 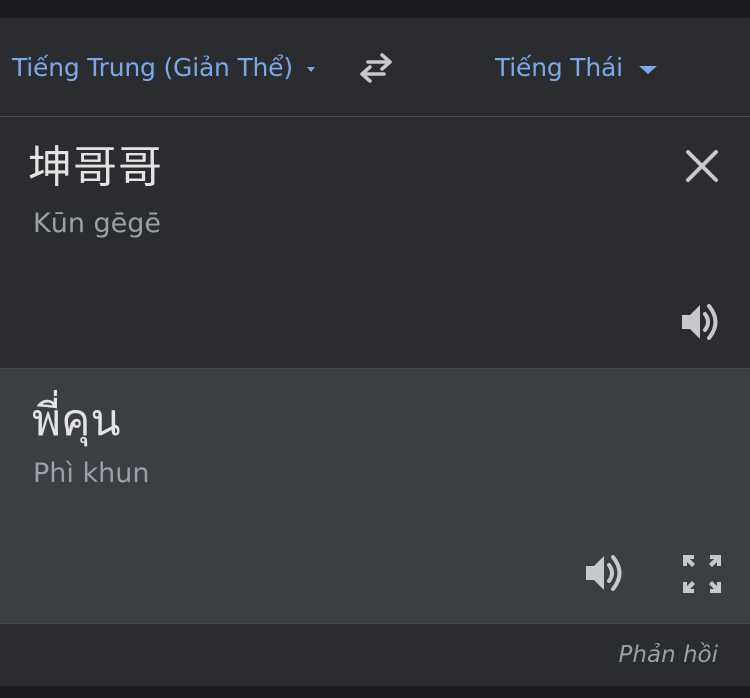 I want to click on source-language-selector: Tiếng Trung (Giản Thể), so click(x=163, y=67).